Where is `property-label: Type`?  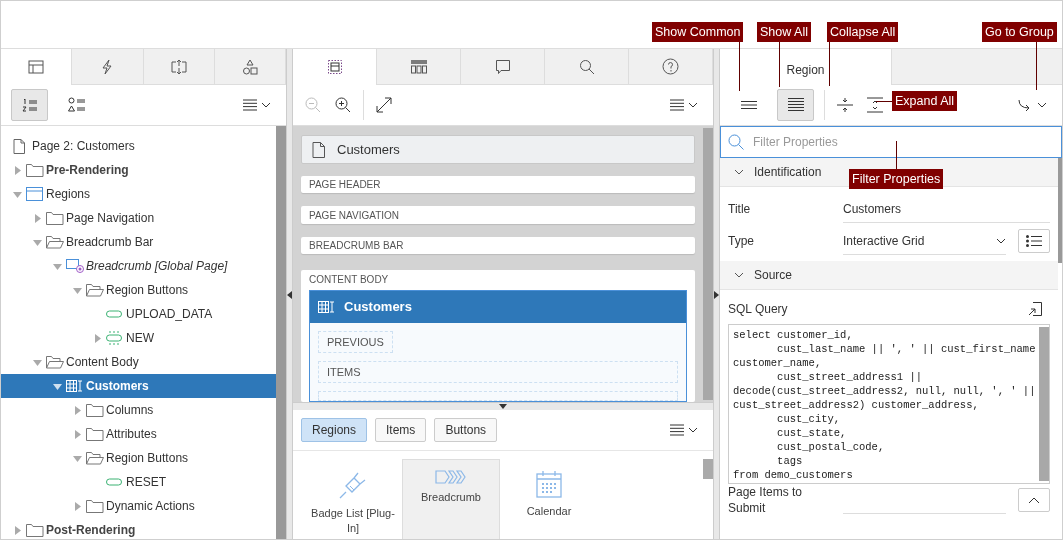 property-label: Type is located at coordinates (741, 241).